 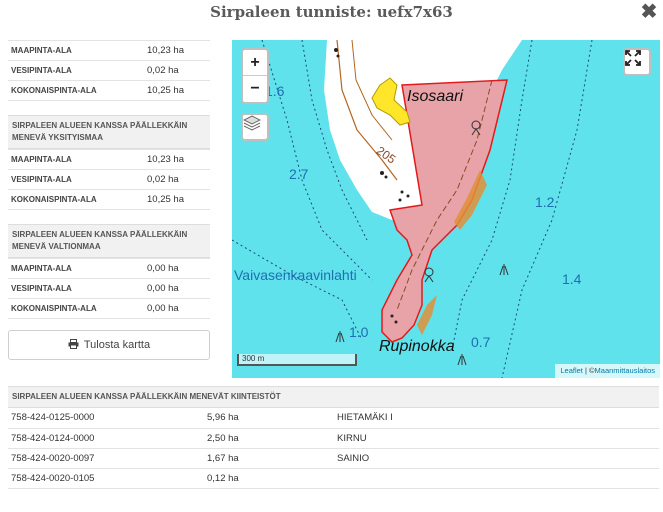 What do you see at coordinates (297, 290) in the screenshot?
I see `depth-contour-line` at bounding box center [297, 290].